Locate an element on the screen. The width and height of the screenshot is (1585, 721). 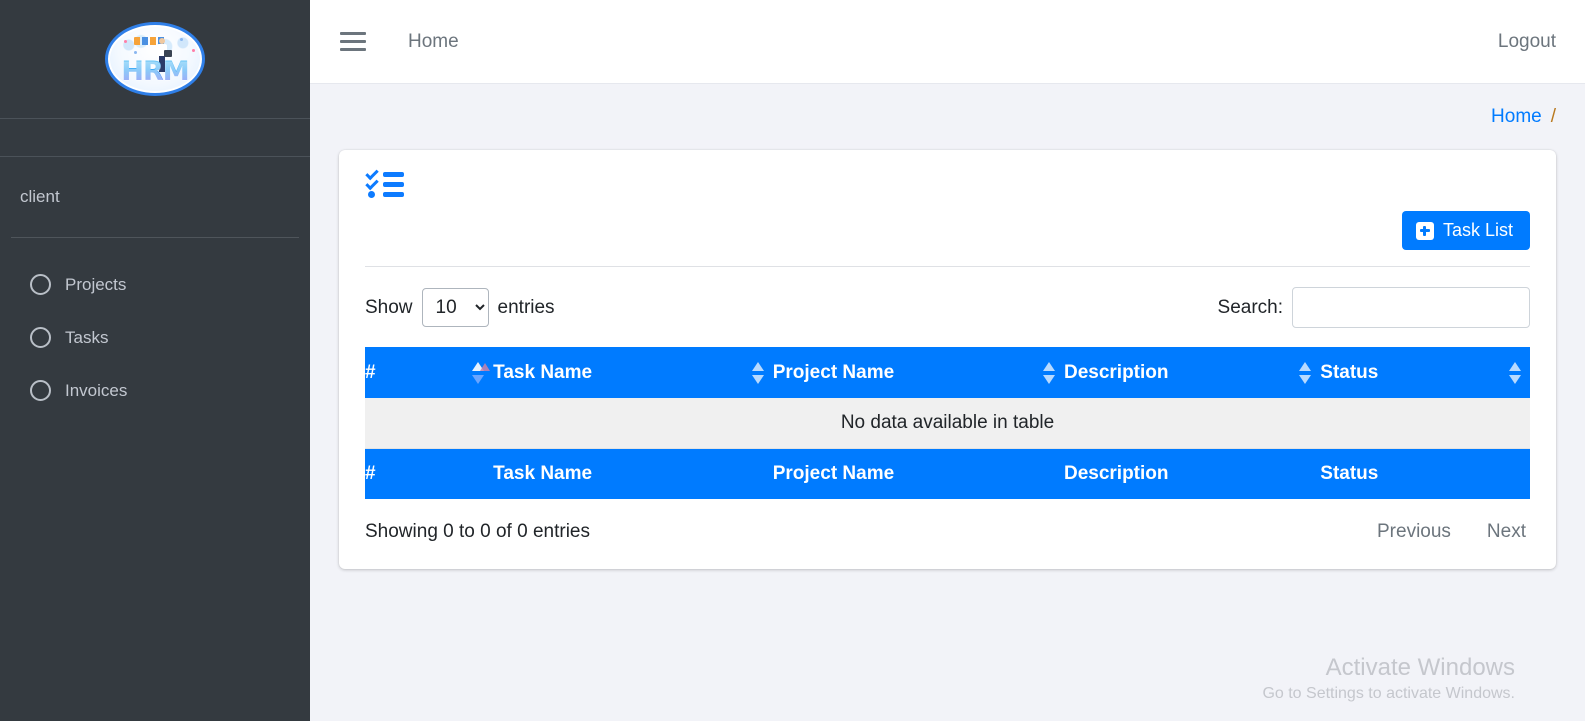
column-header-number: # is located at coordinates (429, 372).